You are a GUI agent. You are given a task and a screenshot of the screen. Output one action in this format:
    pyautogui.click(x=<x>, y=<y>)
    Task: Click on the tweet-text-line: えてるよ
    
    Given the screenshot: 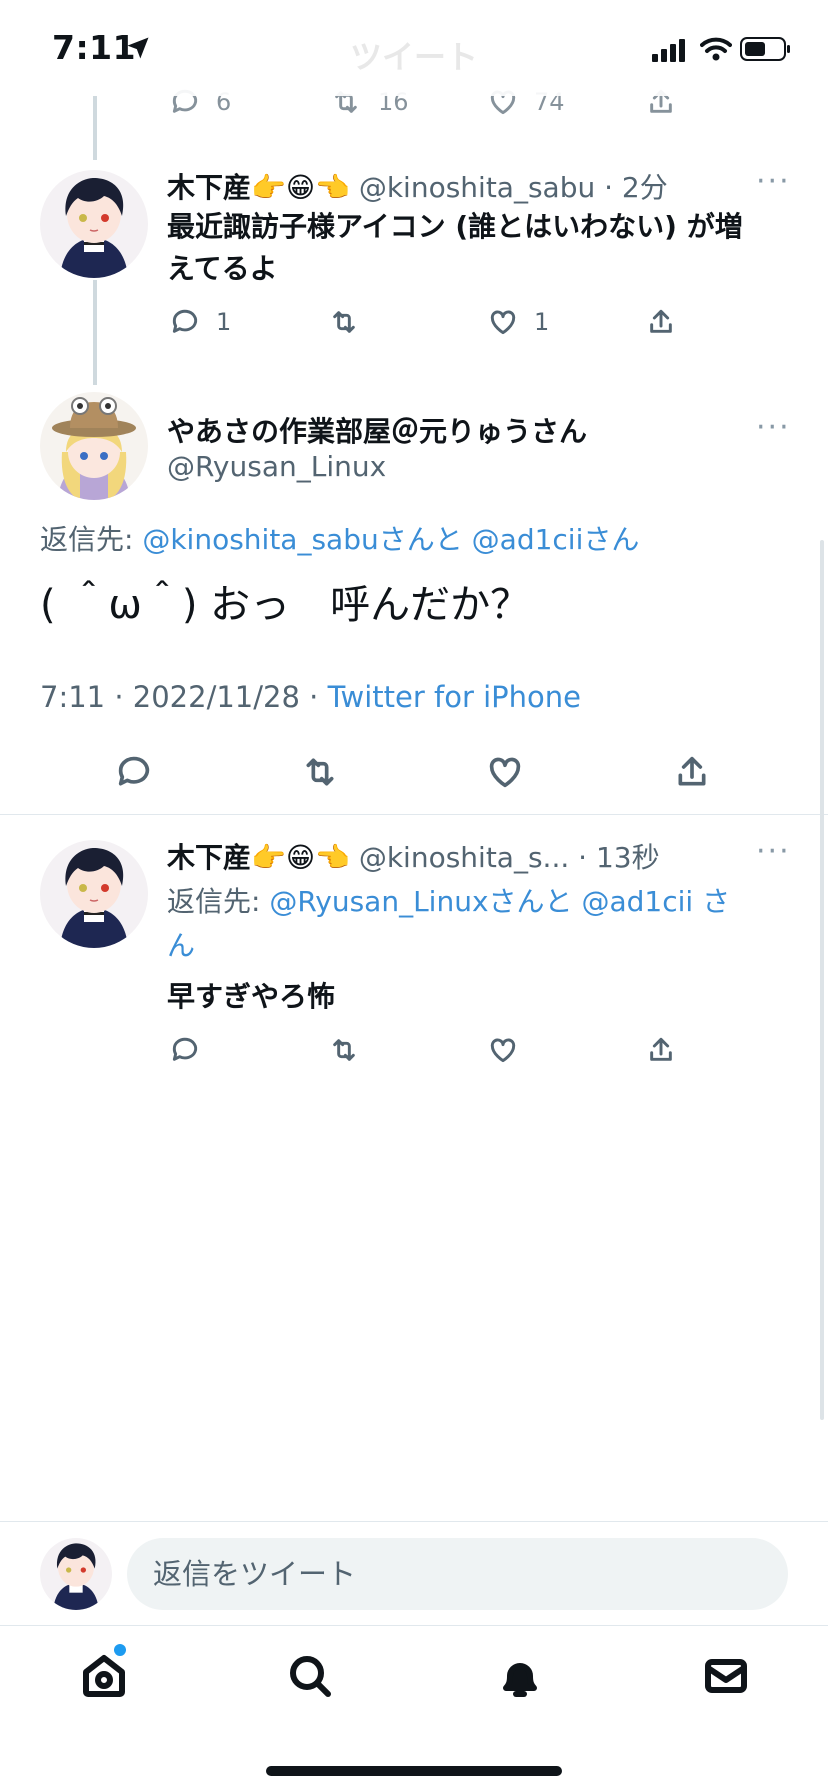 What is the action you would take?
    pyautogui.click(x=222, y=268)
    